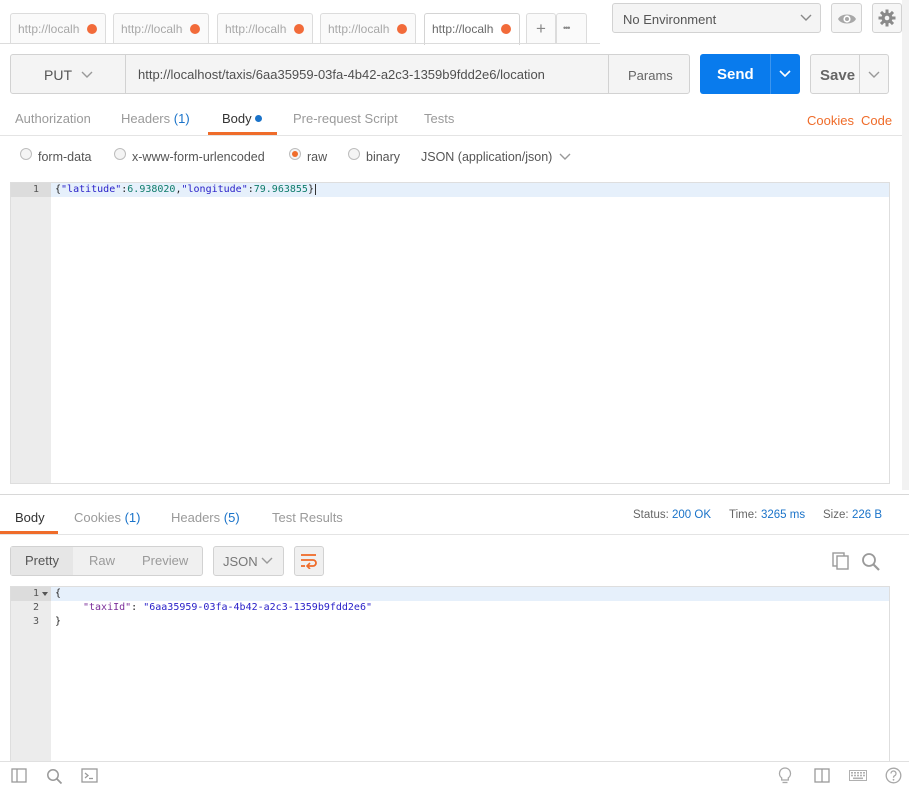 This screenshot has height=787, width=909. I want to click on fold-arrow-icon, so click(45, 594).